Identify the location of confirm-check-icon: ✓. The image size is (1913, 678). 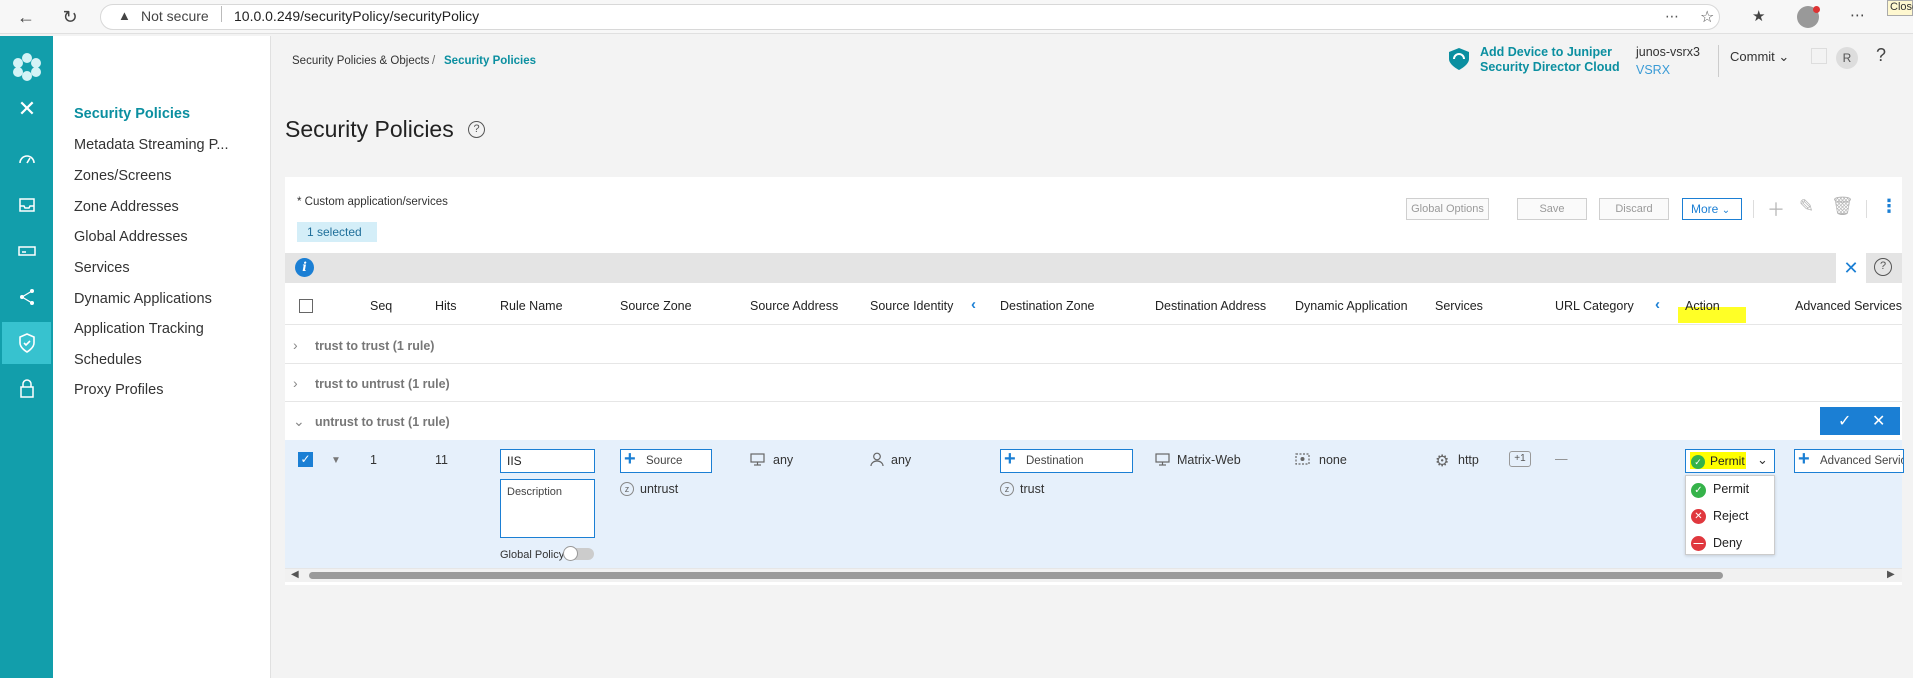
(1844, 421).